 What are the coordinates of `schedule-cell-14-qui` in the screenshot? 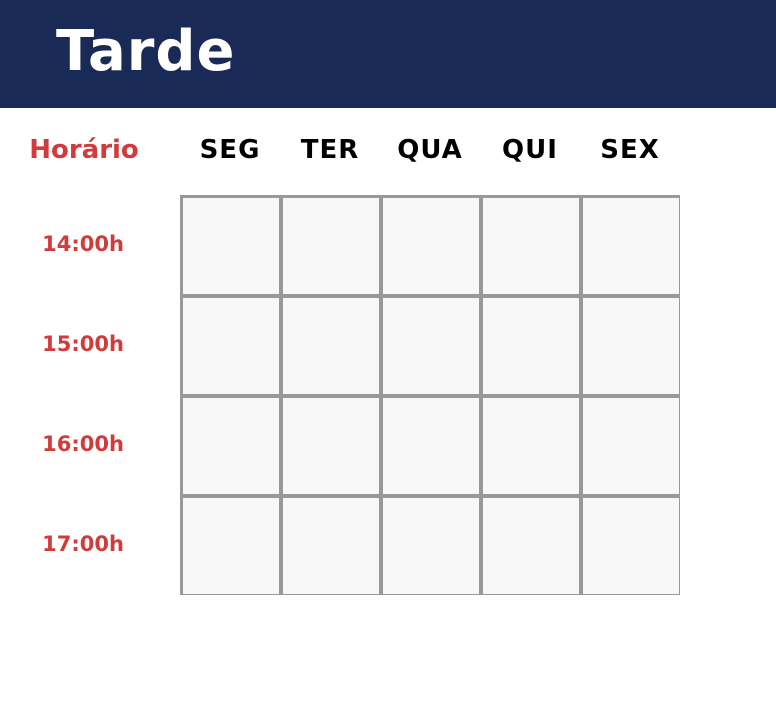 It's located at (531, 246).